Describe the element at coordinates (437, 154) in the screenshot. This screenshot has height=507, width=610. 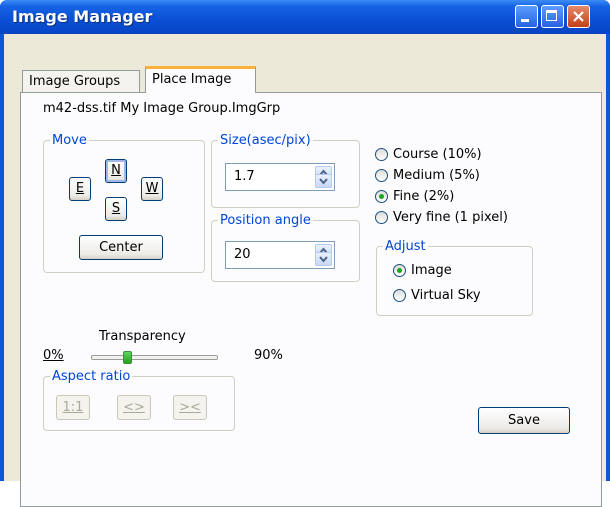
I see `radio-label: Course (10%)` at that location.